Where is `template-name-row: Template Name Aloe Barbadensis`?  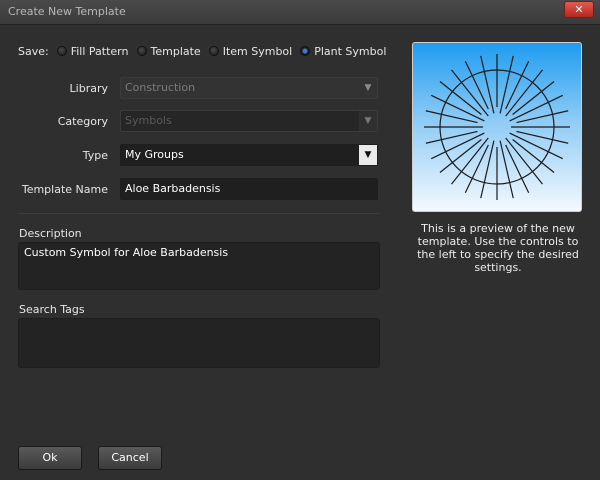
template-name-row: Template Name Aloe Barbadensis is located at coordinates (199, 189).